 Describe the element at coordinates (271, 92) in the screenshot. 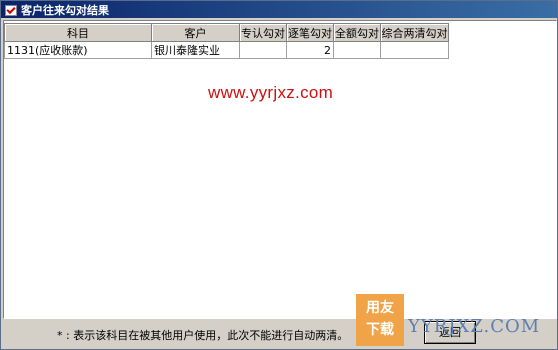

I see `watermark-text: www.yyrjxz.com` at that location.